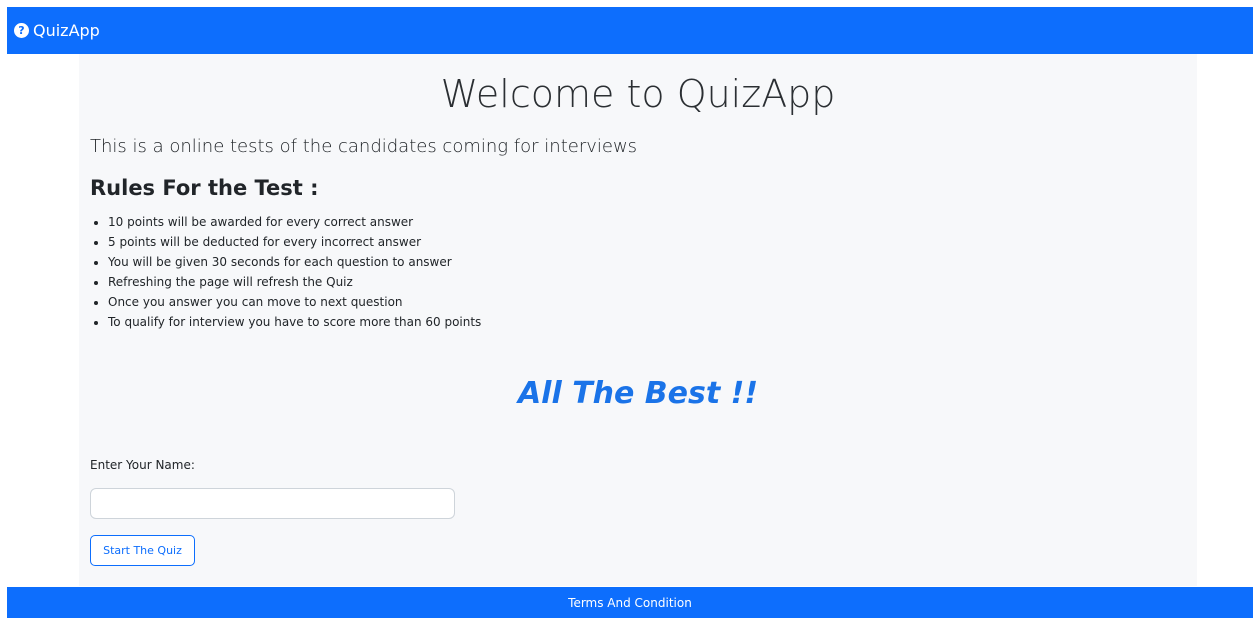 Image resolution: width=1253 pixels, height=618 pixels. I want to click on navbar: ? QuizApp, so click(630, 30).